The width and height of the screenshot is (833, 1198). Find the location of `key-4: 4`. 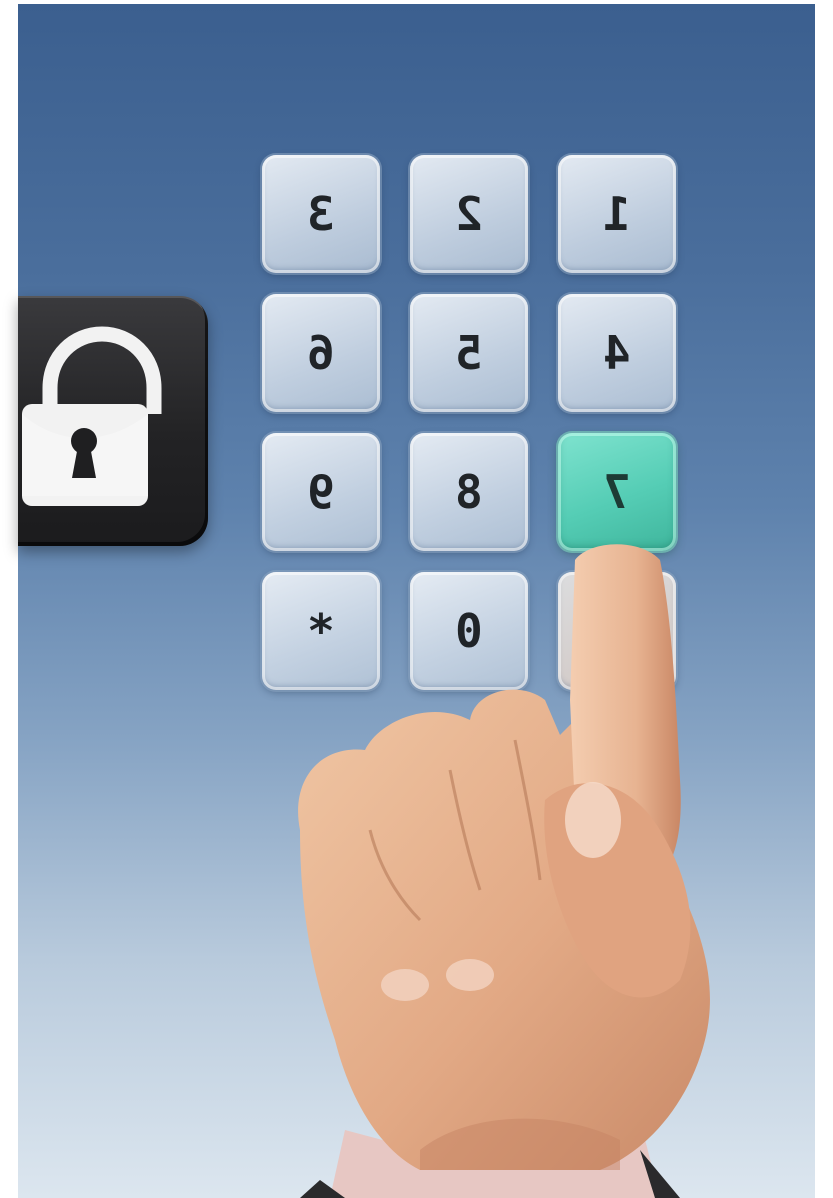

key-4: 4 is located at coordinates (617, 353).